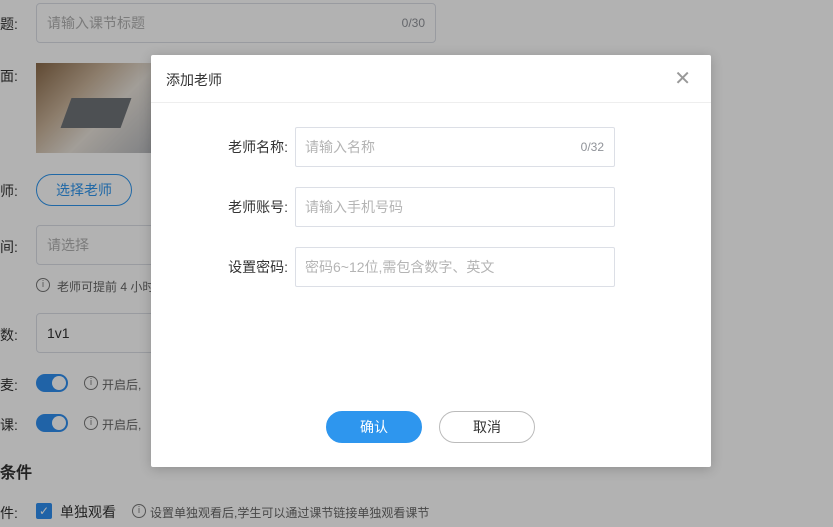 The height and width of the screenshot is (527, 833). Describe the element at coordinates (258, 267) in the screenshot. I see `password-label: 设置密码:` at that location.